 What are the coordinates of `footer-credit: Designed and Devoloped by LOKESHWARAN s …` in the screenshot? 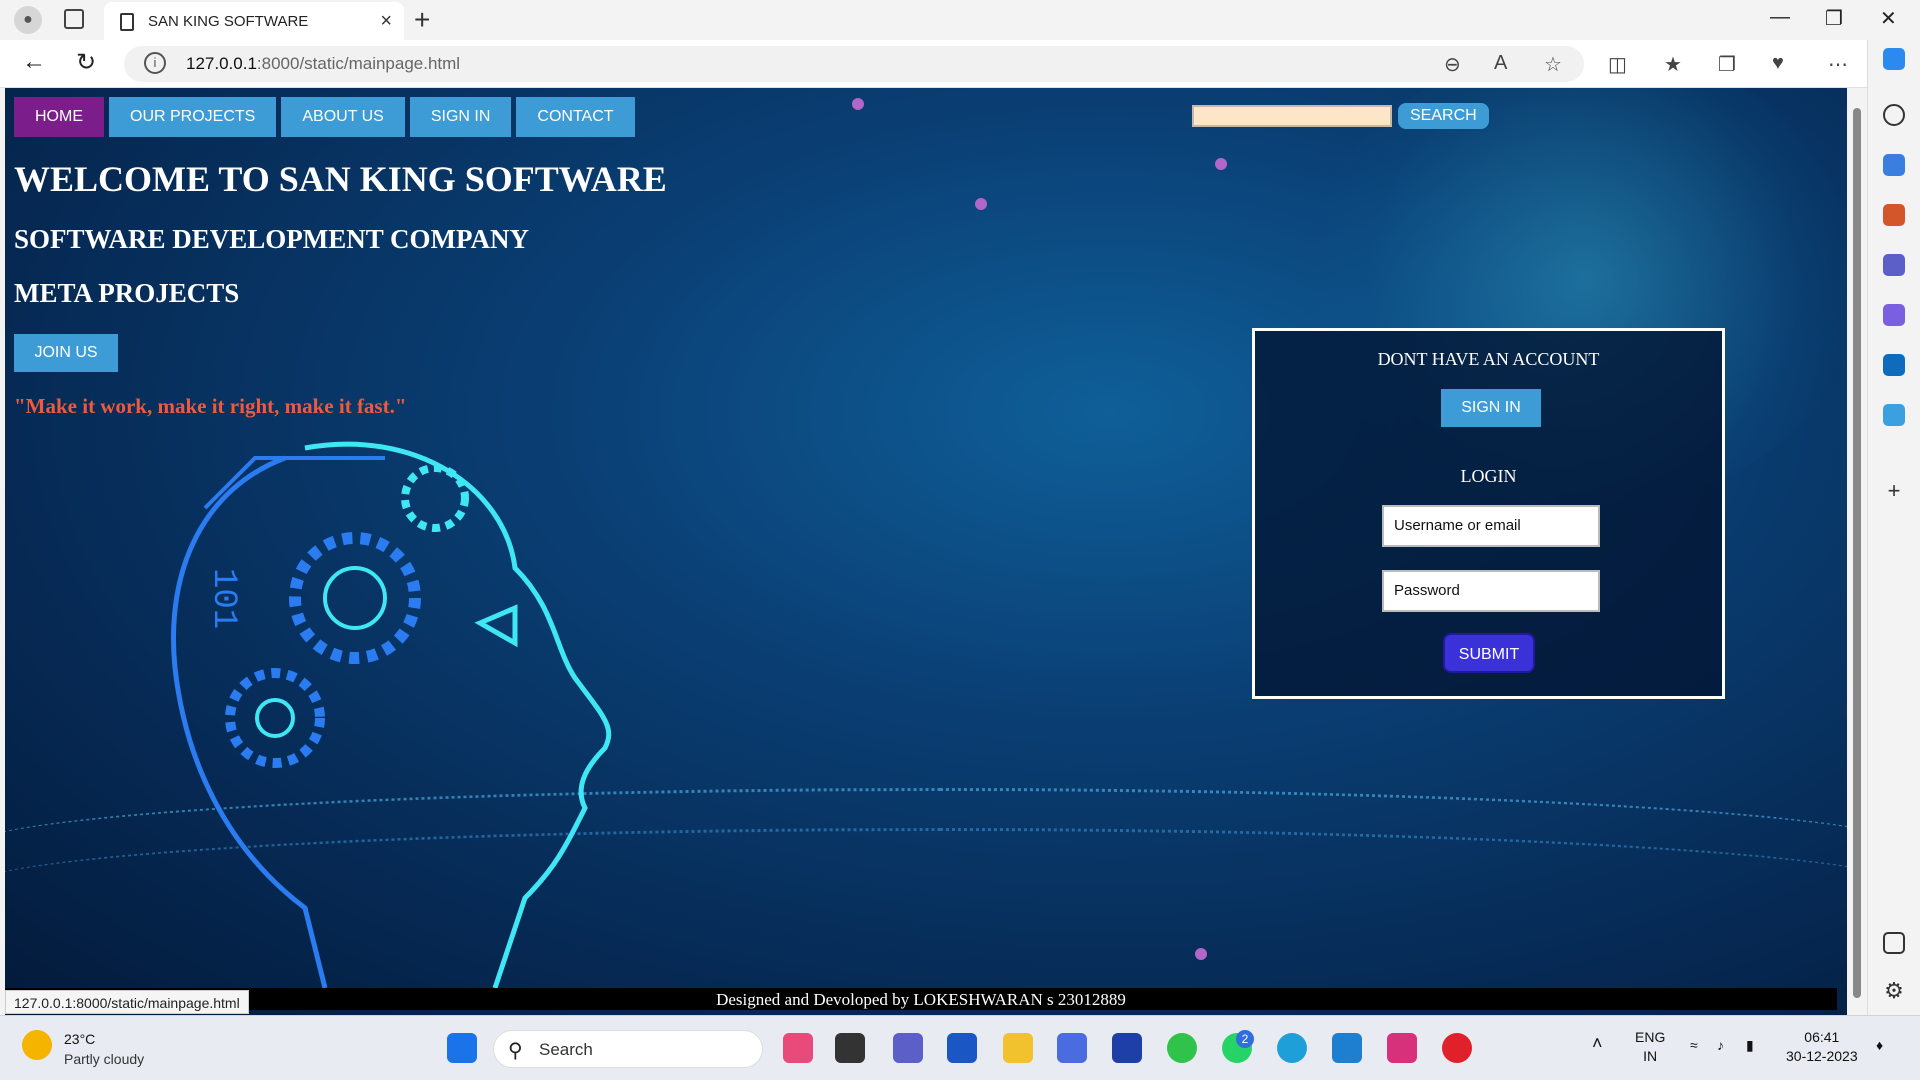 It's located at (921, 999).